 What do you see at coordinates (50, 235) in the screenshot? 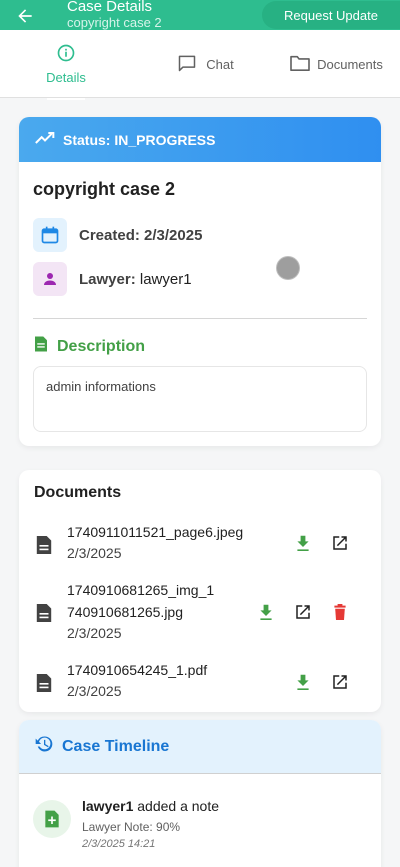
I see `calendar-icon` at bounding box center [50, 235].